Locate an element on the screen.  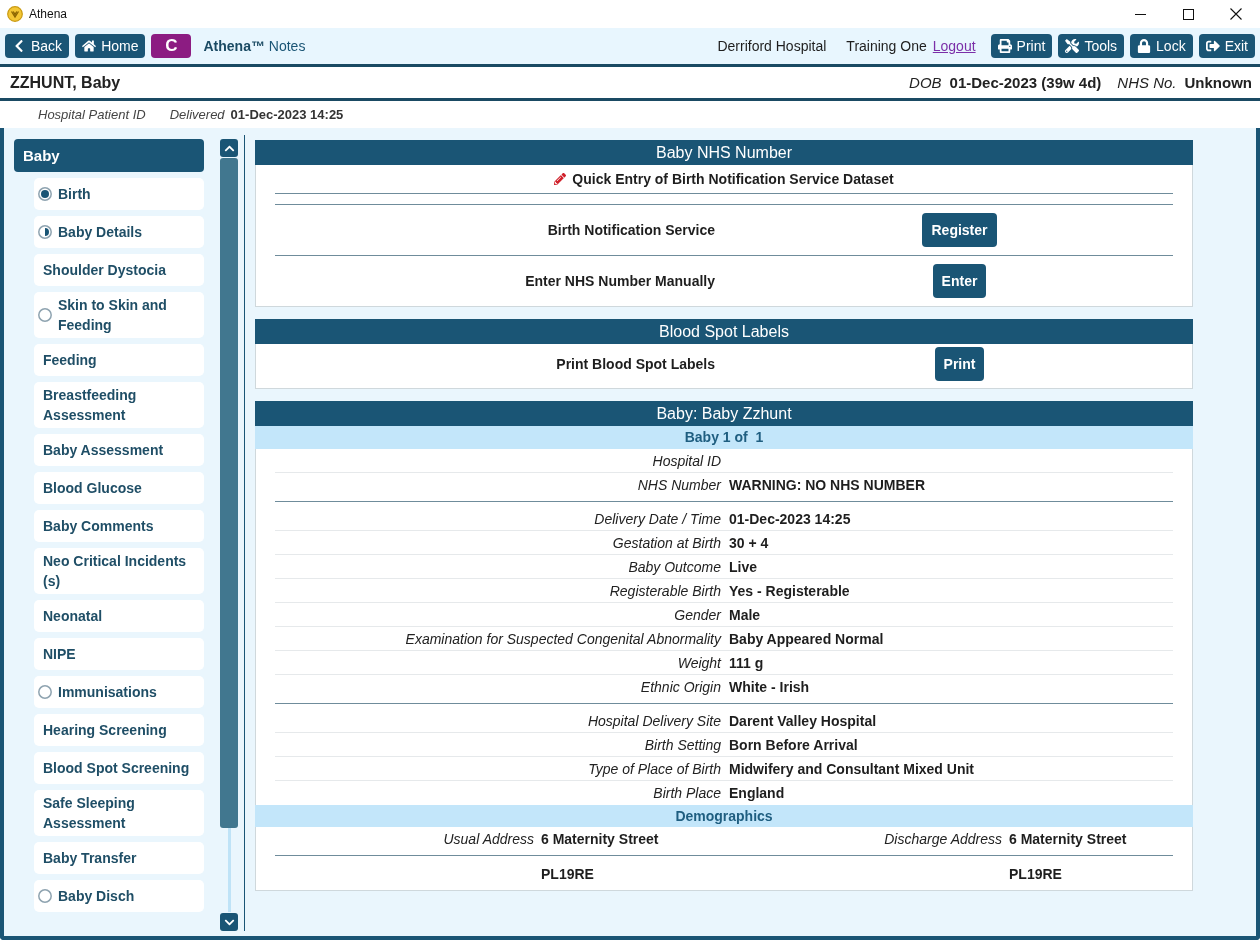
sidebar-item: Neonatal is located at coordinates (119, 616).